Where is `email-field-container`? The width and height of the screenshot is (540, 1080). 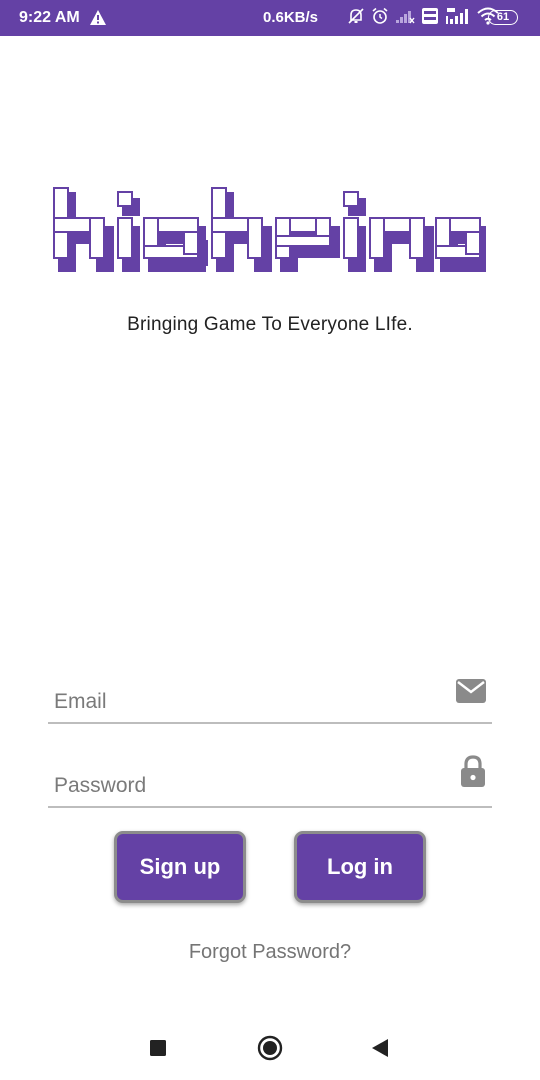
email-field-container is located at coordinates (270, 693).